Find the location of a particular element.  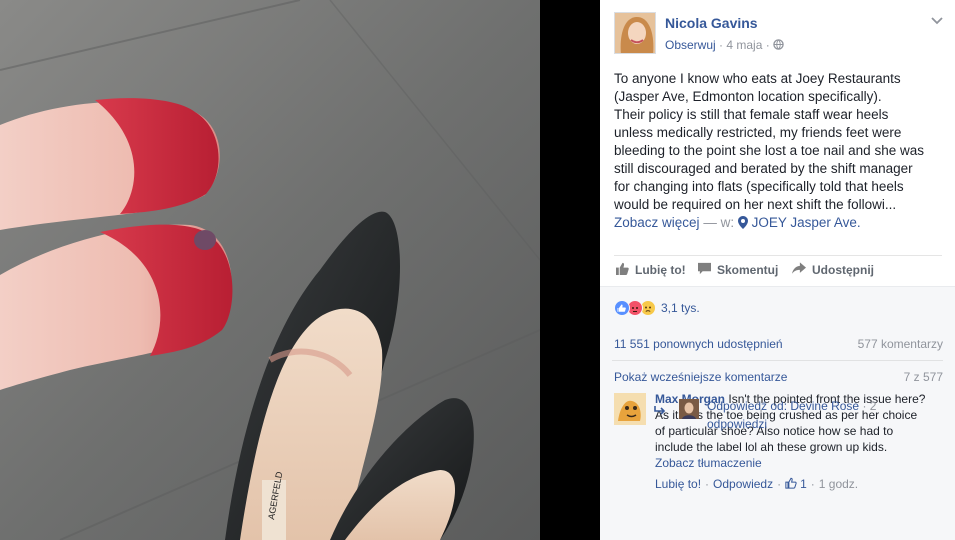

like-label: Lubię to! is located at coordinates (660, 270).